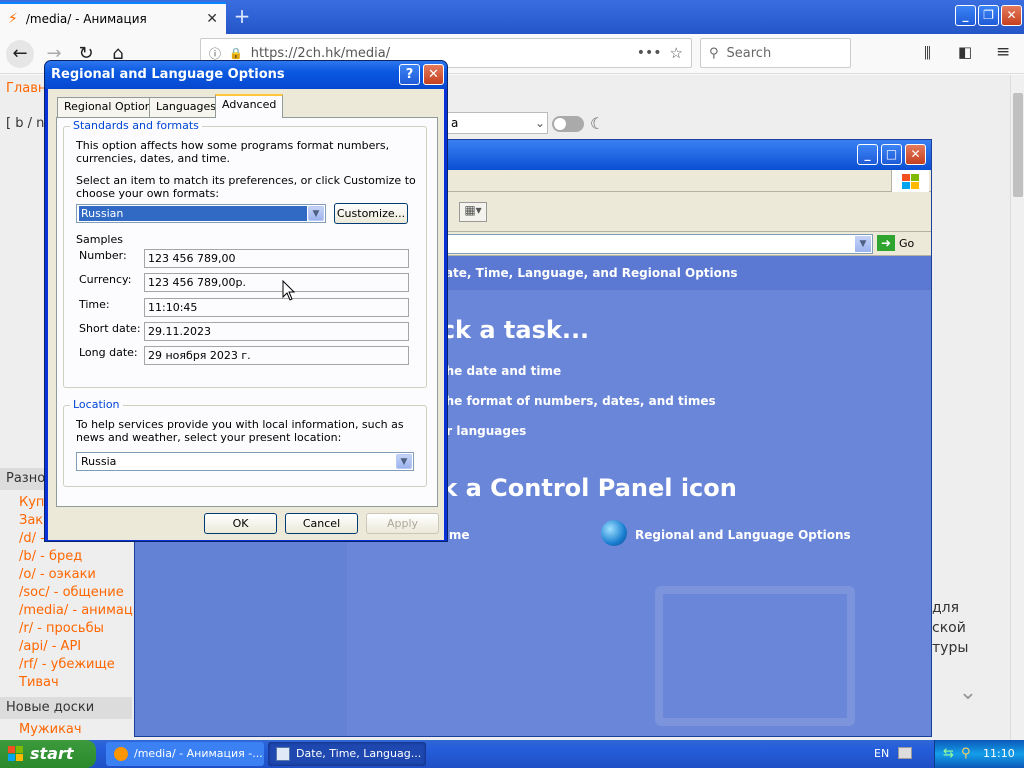 This screenshot has height=768, width=1024. What do you see at coordinates (714, 53) in the screenshot?
I see `search-icon: ⚲` at bounding box center [714, 53].